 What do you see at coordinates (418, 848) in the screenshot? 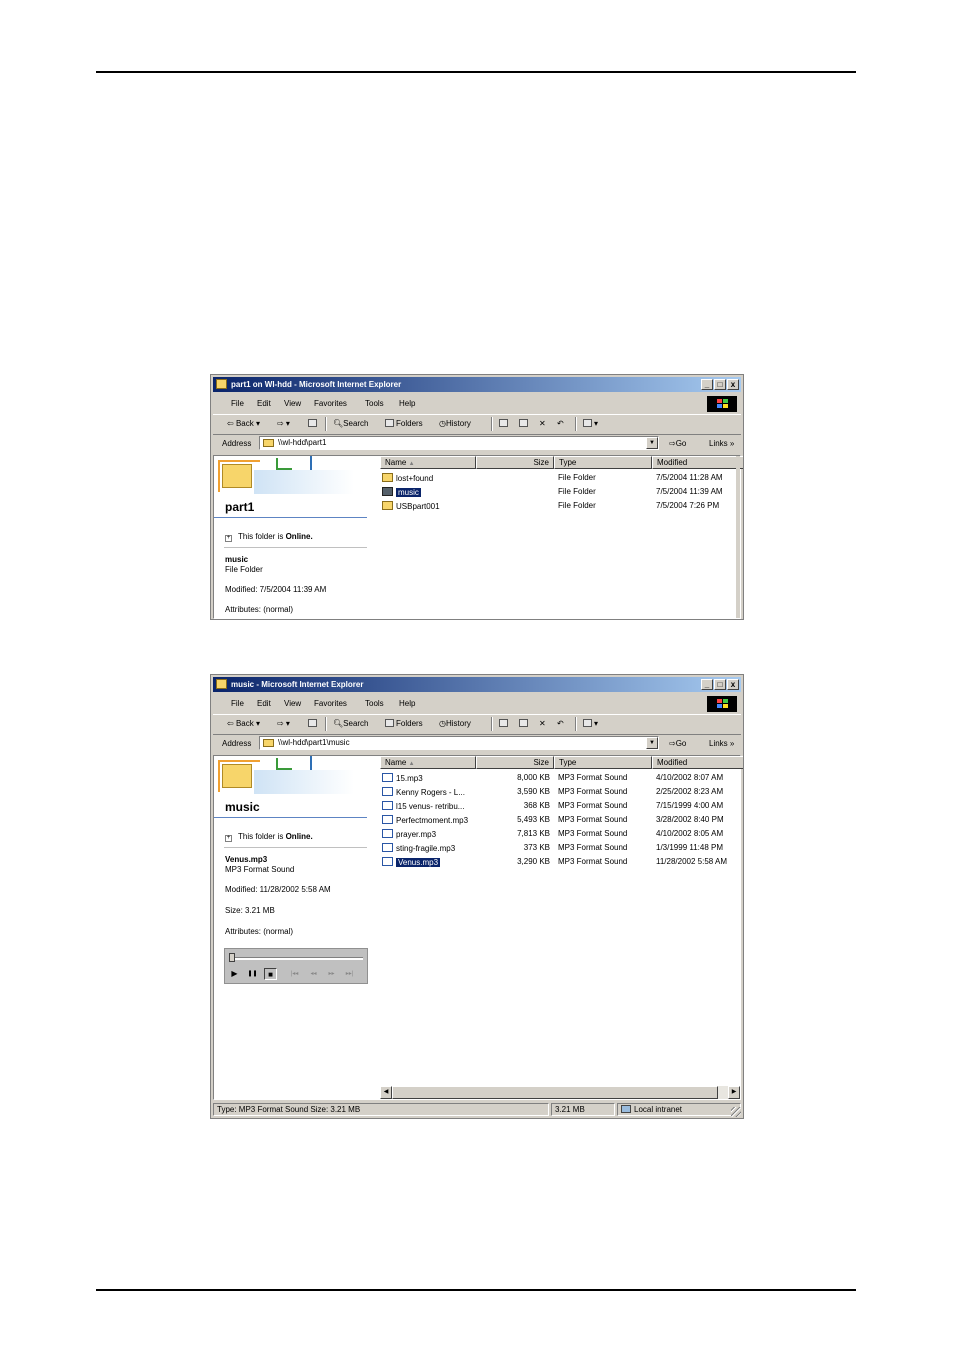
I see `file-name: sting-fragile.mp3` at bounding box center [418, 848].